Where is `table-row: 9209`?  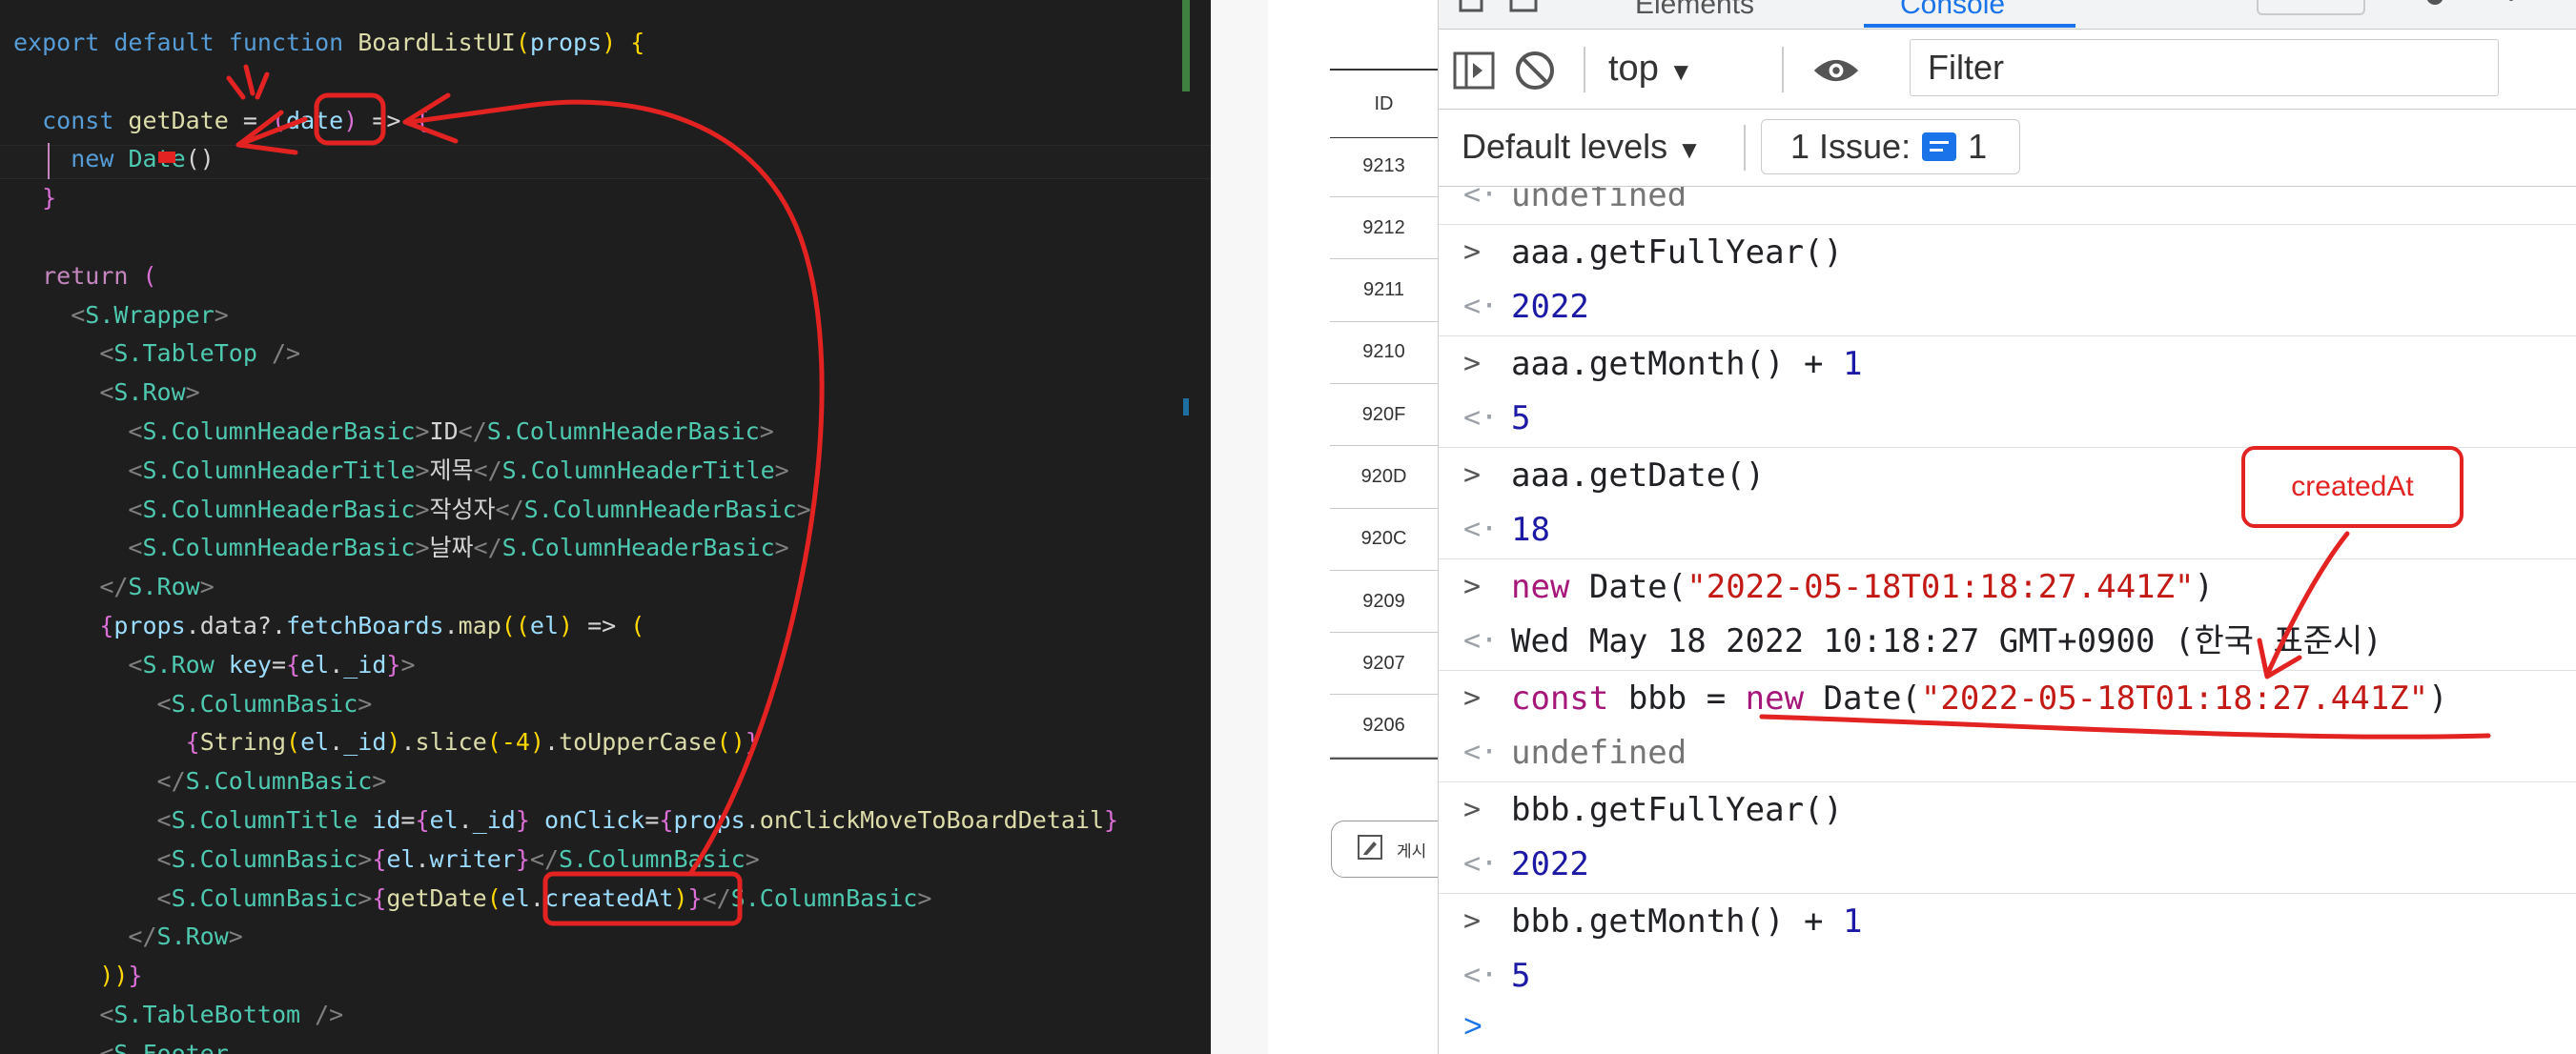
table-row: 9209 is located at coordinates (1384, 602).